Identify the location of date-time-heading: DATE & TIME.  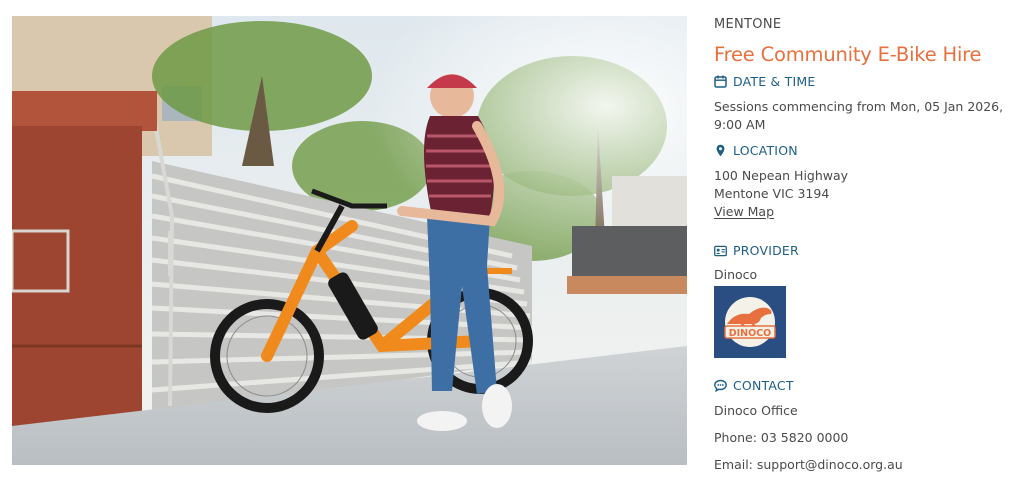
(764, 81).